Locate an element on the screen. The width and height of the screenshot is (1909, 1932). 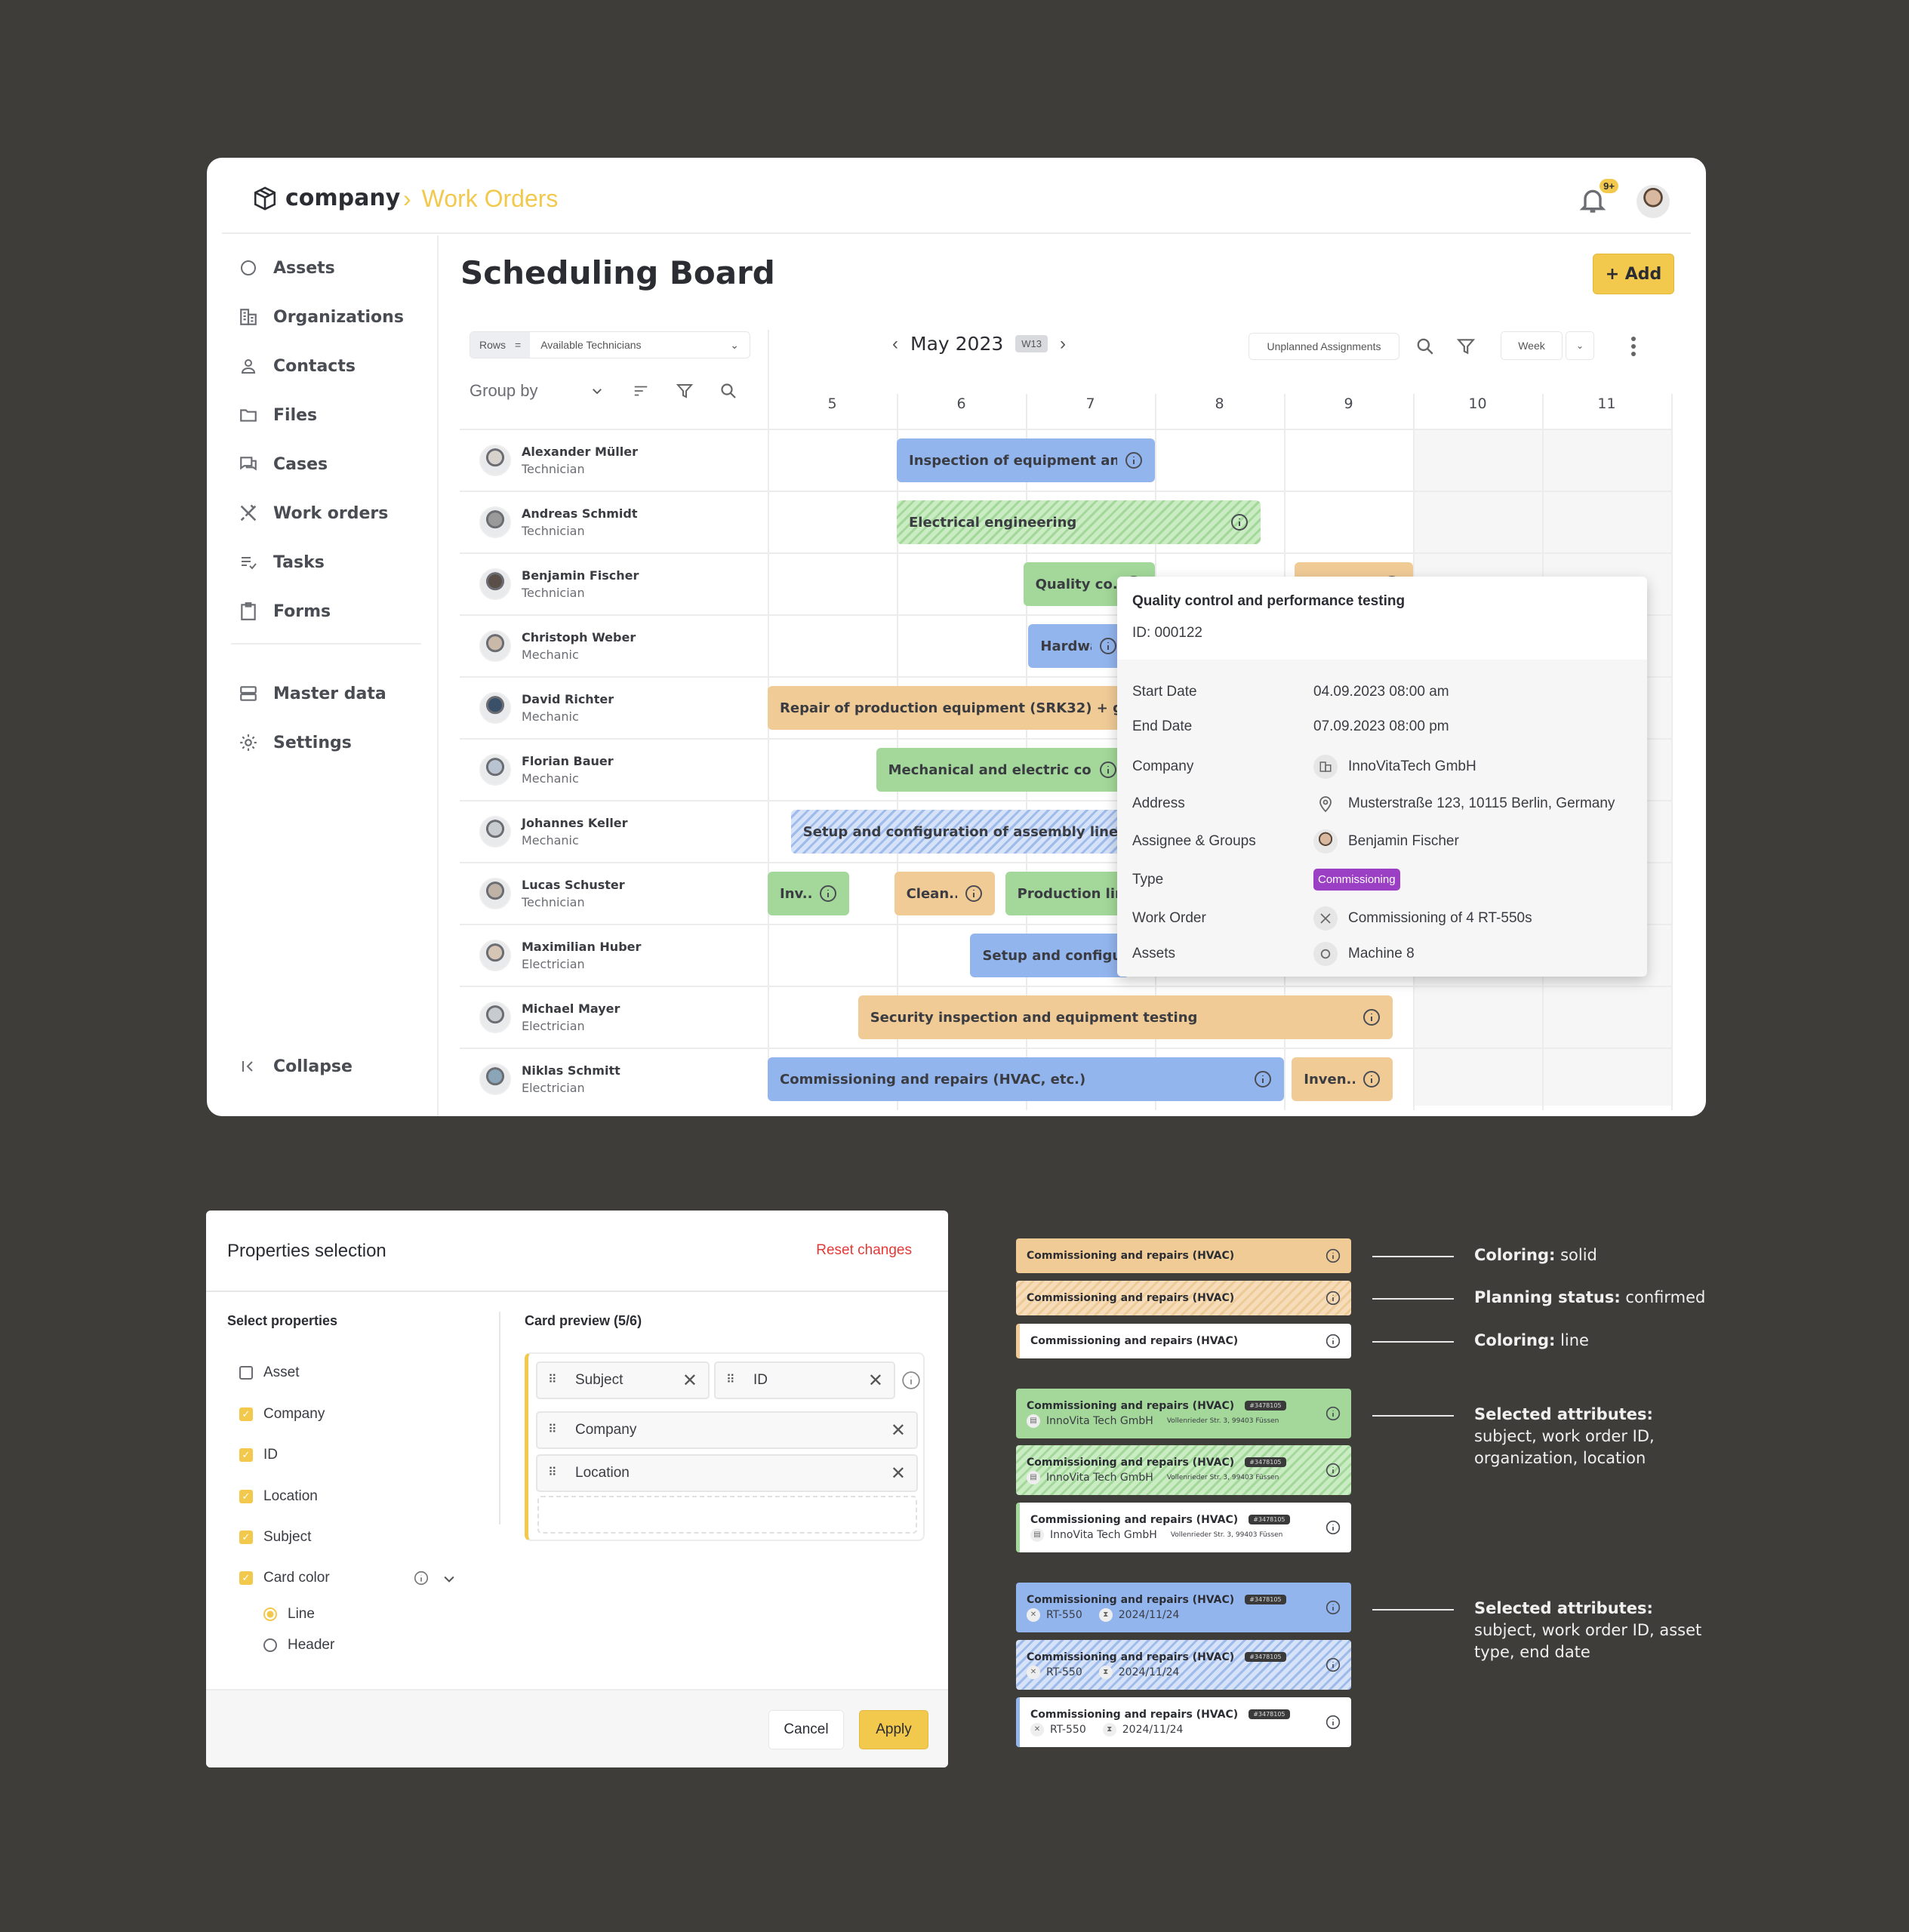
cancel-button: Cancel is located at coordinates (806, 1729).